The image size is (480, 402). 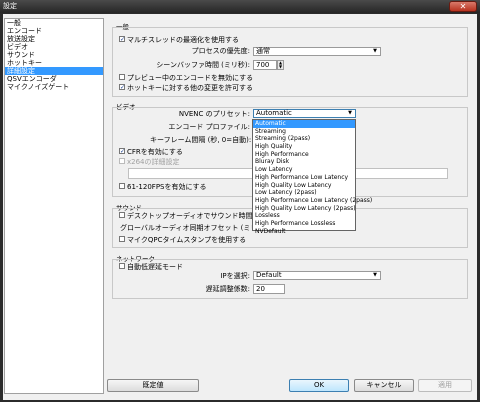 What do you see at coordinates (304, 132) in the screenshot?
I see `dropdown-option: Streaming` at bounding box center [304, 132].